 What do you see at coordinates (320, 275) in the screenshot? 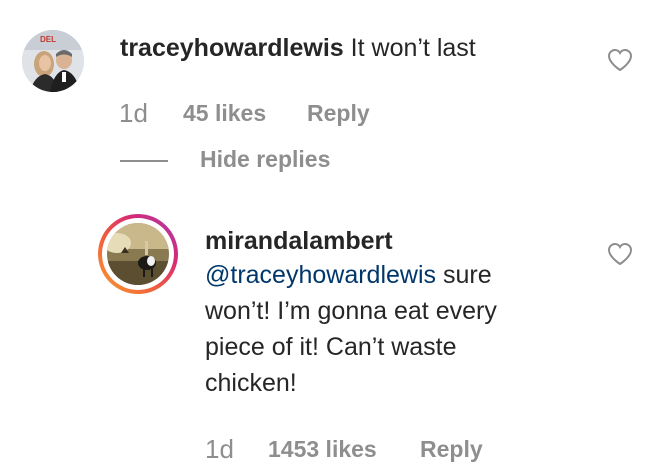
I see `mention-link: @traceyhowardlewis` at bounding box center [320, 275].